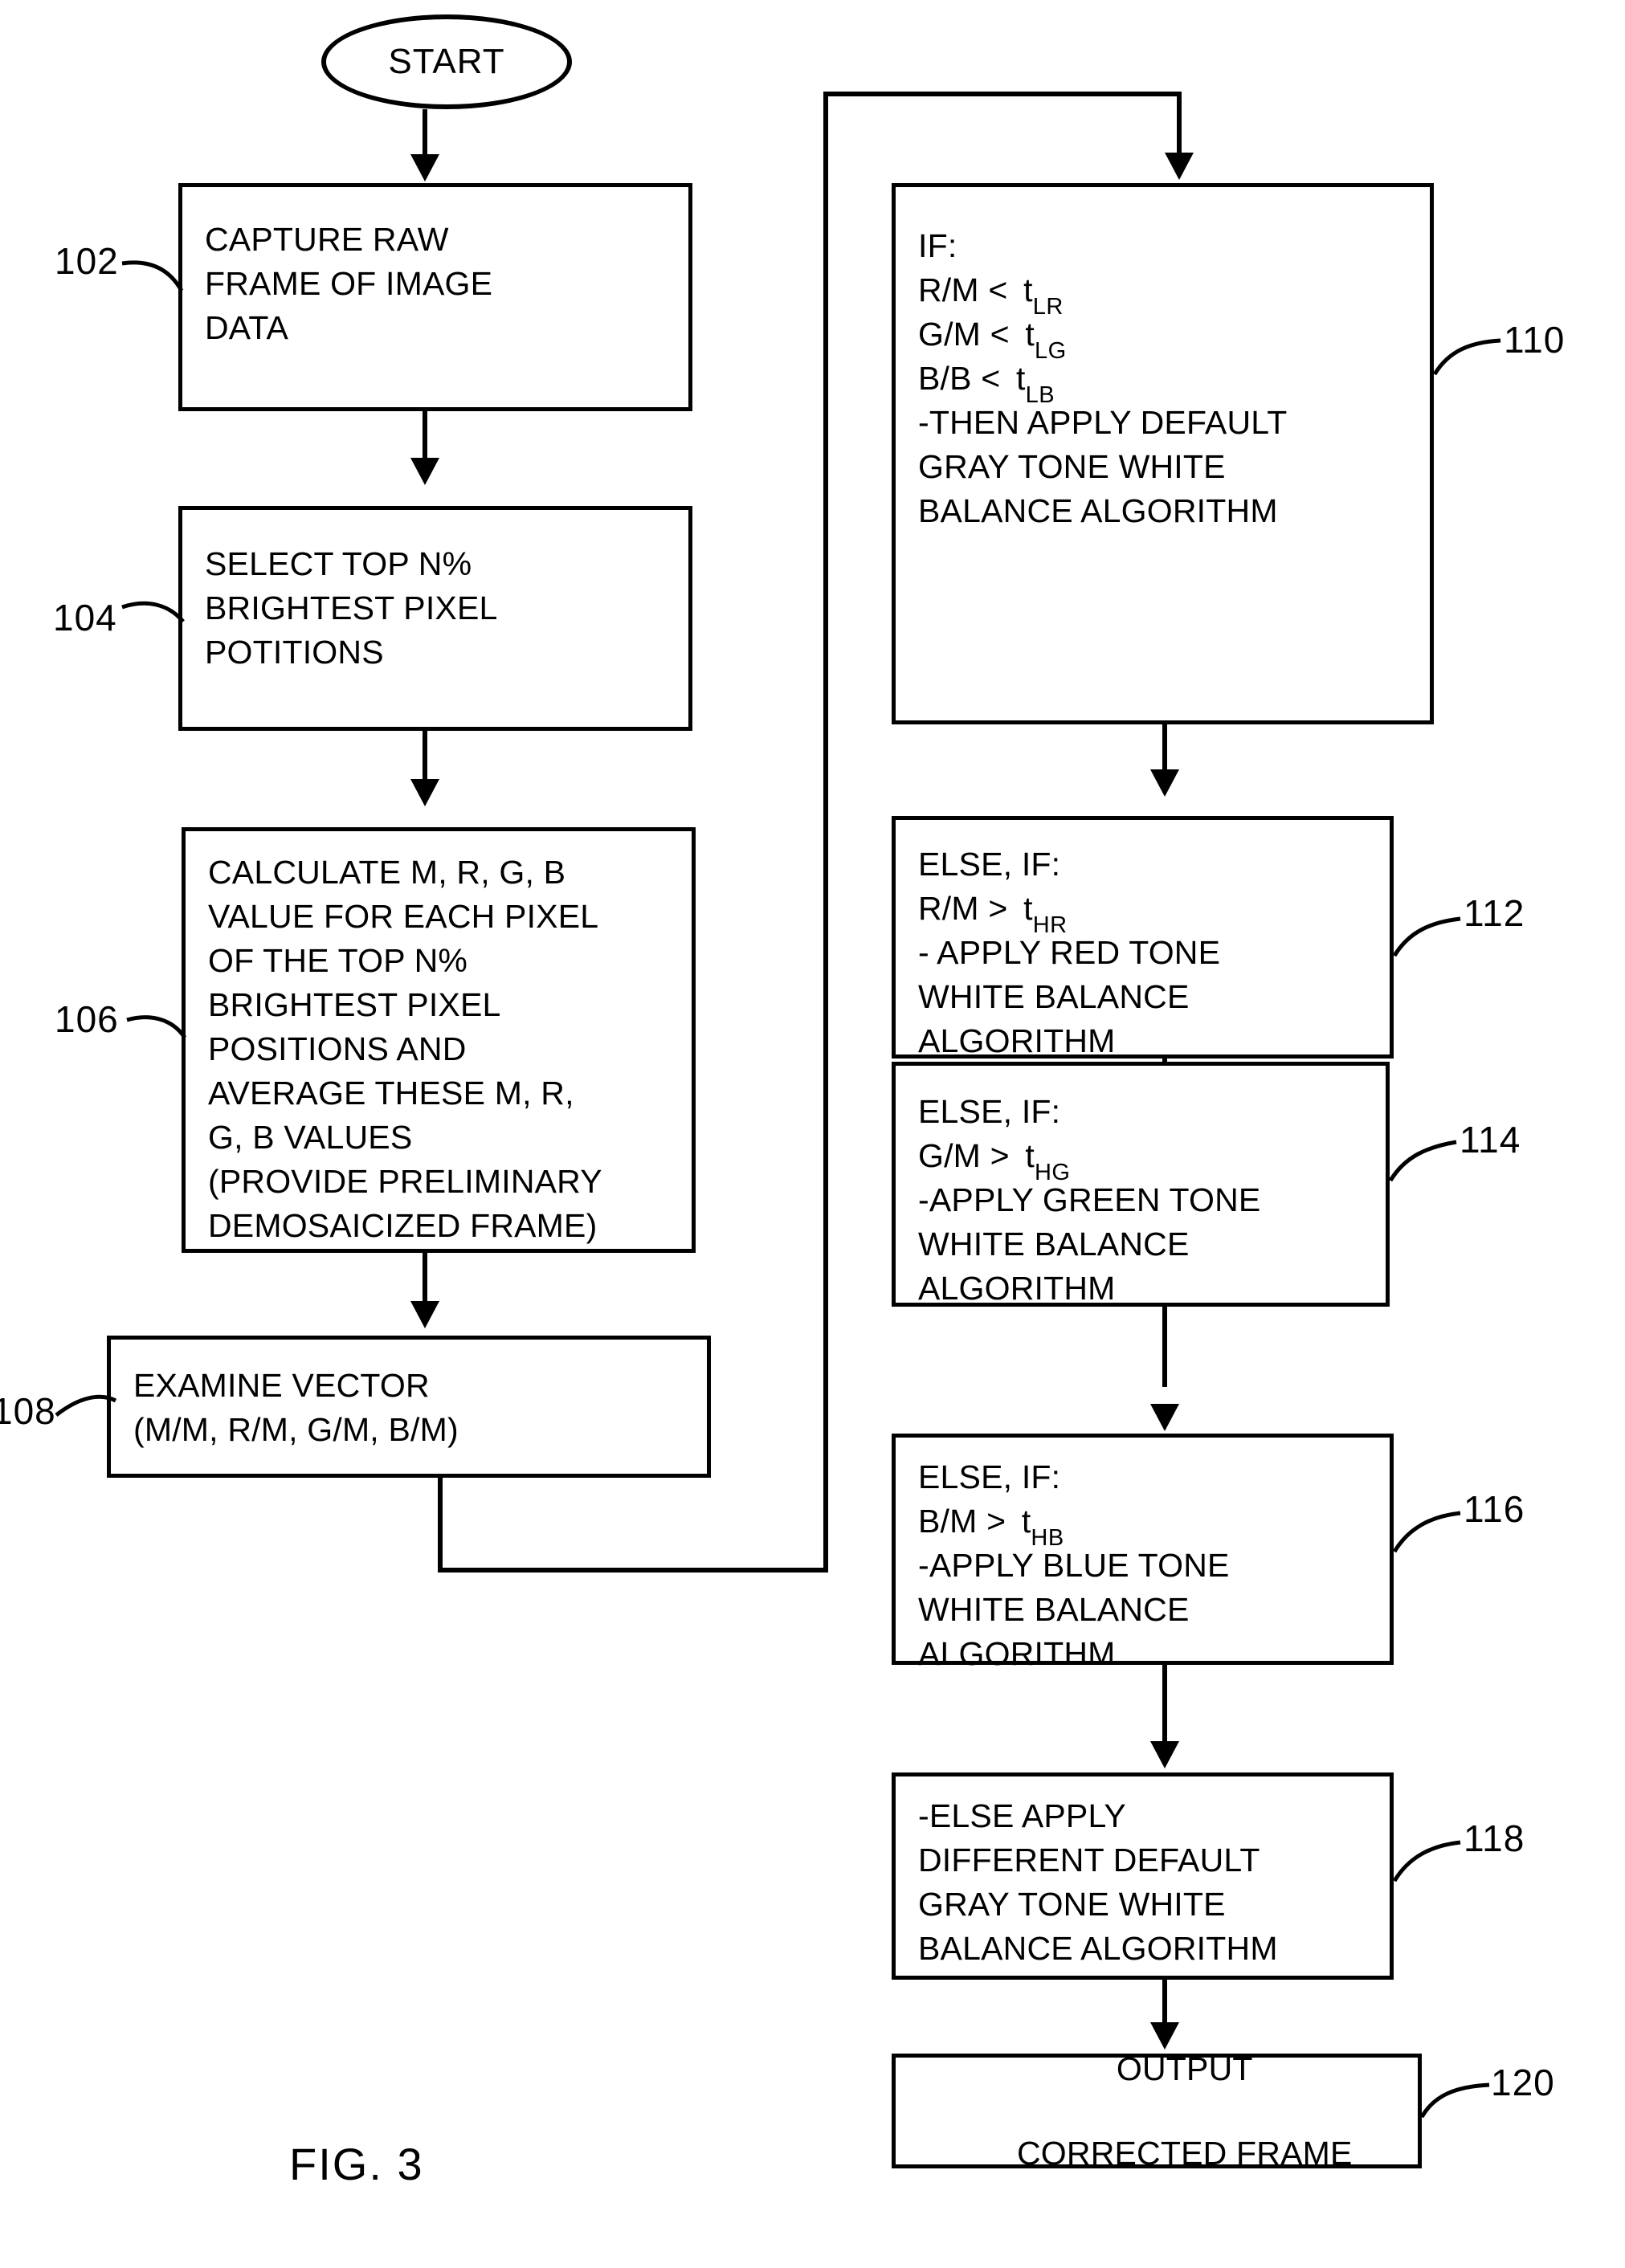 This screenshot has height=2268, width=1625. I want to click on start-terminal-label: START, so click(446, 62).